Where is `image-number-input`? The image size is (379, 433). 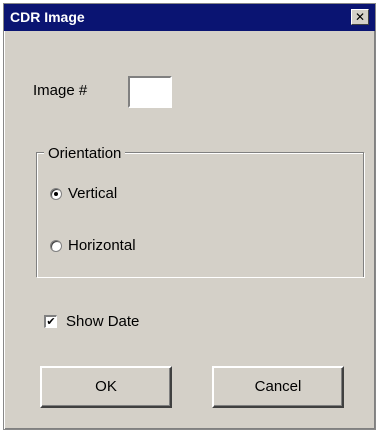 image-number-input is located at coordinates (150, 92).